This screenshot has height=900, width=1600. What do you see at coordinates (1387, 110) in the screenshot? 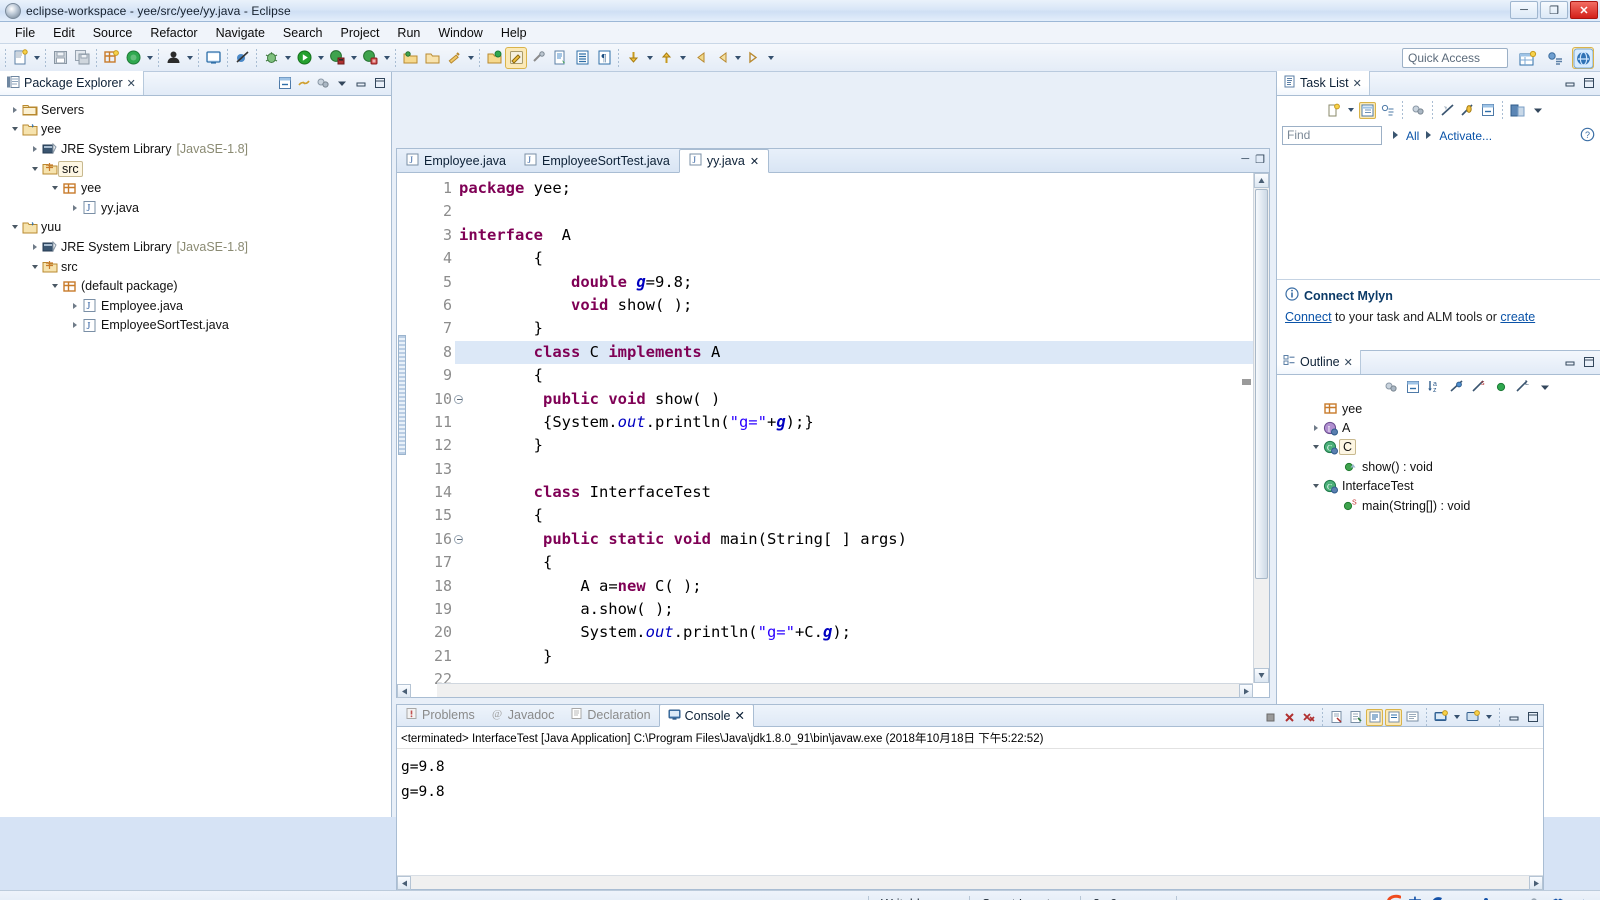
I see `scheduled-mode-icon` at bounding box center [1387, 110].